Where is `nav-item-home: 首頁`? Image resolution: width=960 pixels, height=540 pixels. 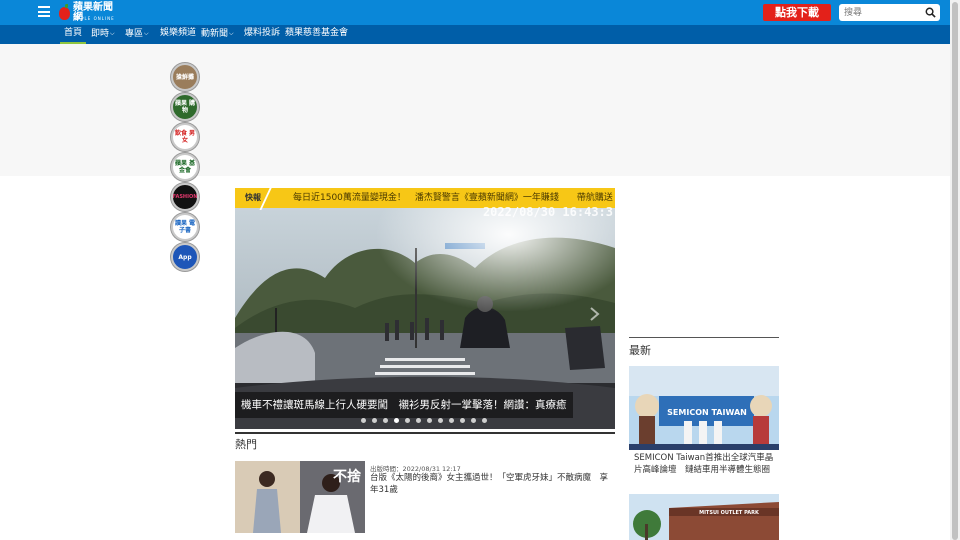
nav-item-home: 首頁 is located at coordinates (73, 34).